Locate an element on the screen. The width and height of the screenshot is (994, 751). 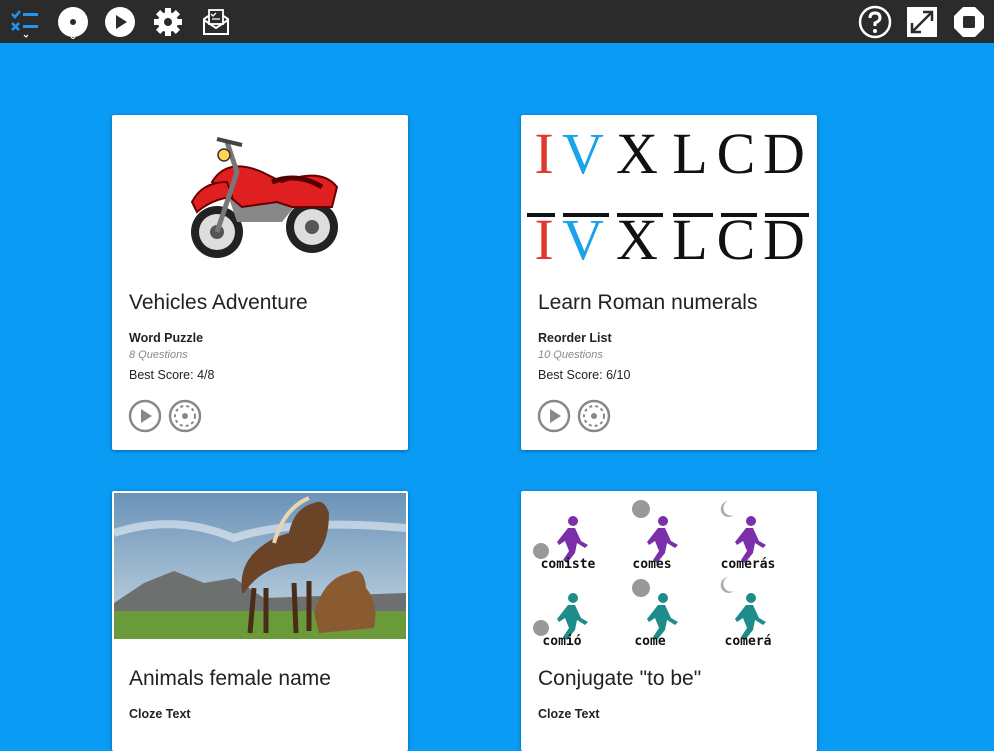
help-icon is located at coordinates (875, 22).